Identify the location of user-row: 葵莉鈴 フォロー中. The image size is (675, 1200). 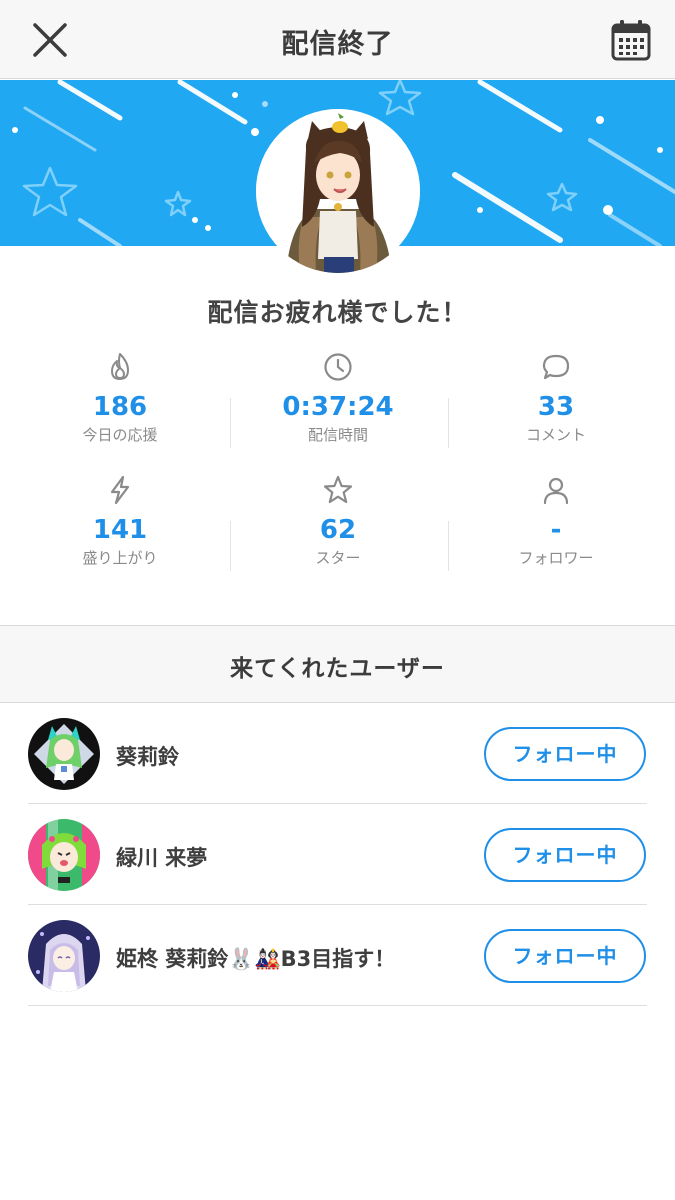
(337, 753).